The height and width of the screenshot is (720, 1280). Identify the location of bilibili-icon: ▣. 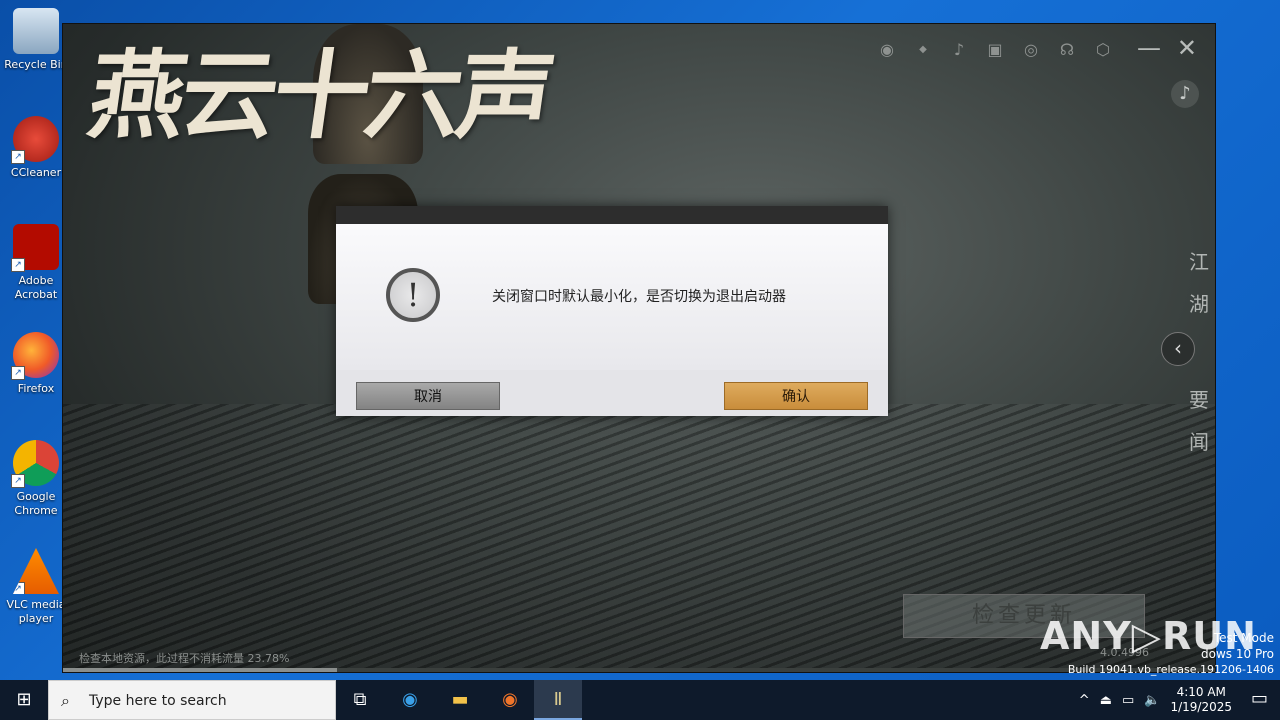
(995, 50).